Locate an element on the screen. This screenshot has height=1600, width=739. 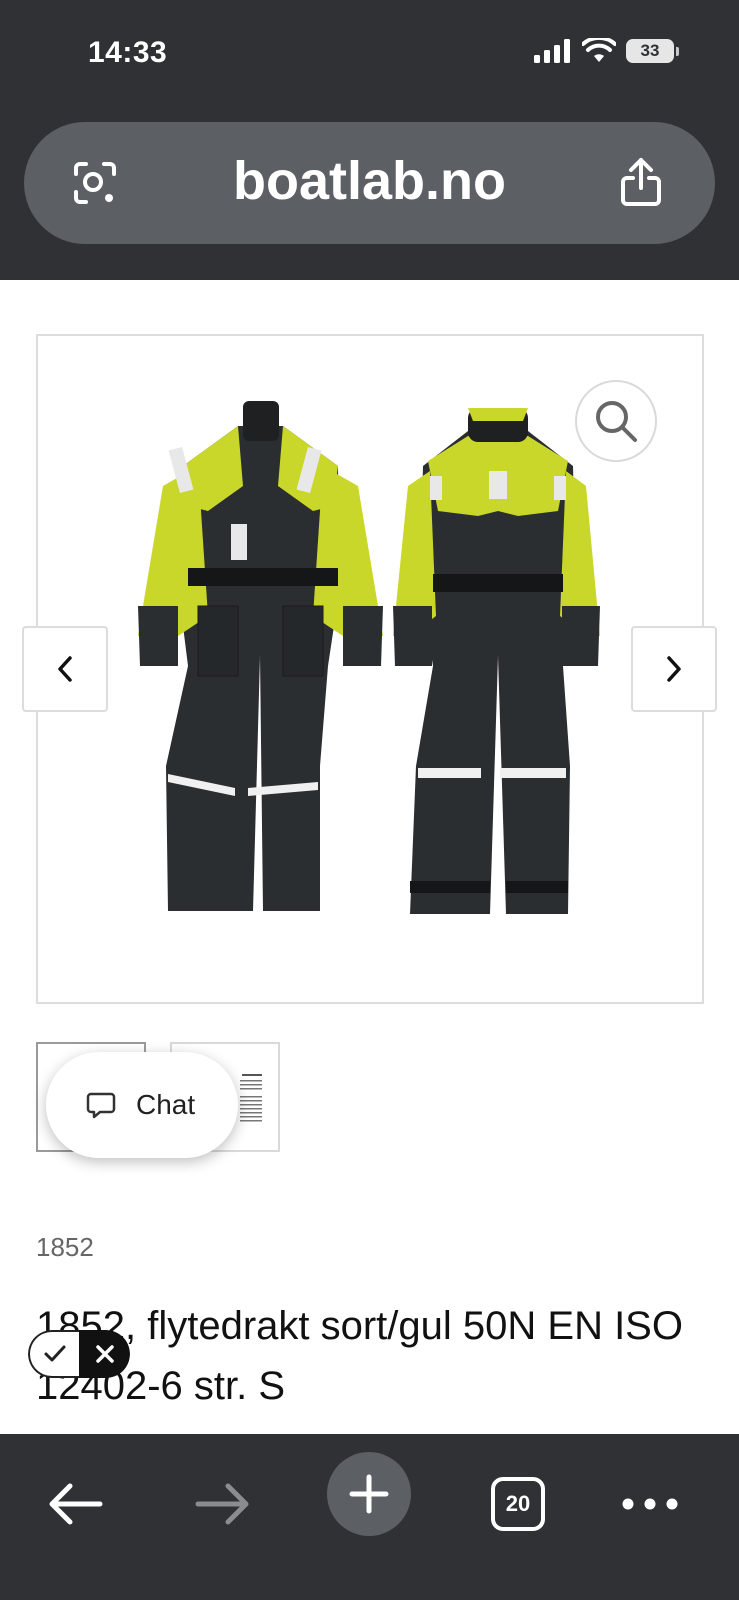
magnifier-icon is located at coordinates (616, 421).